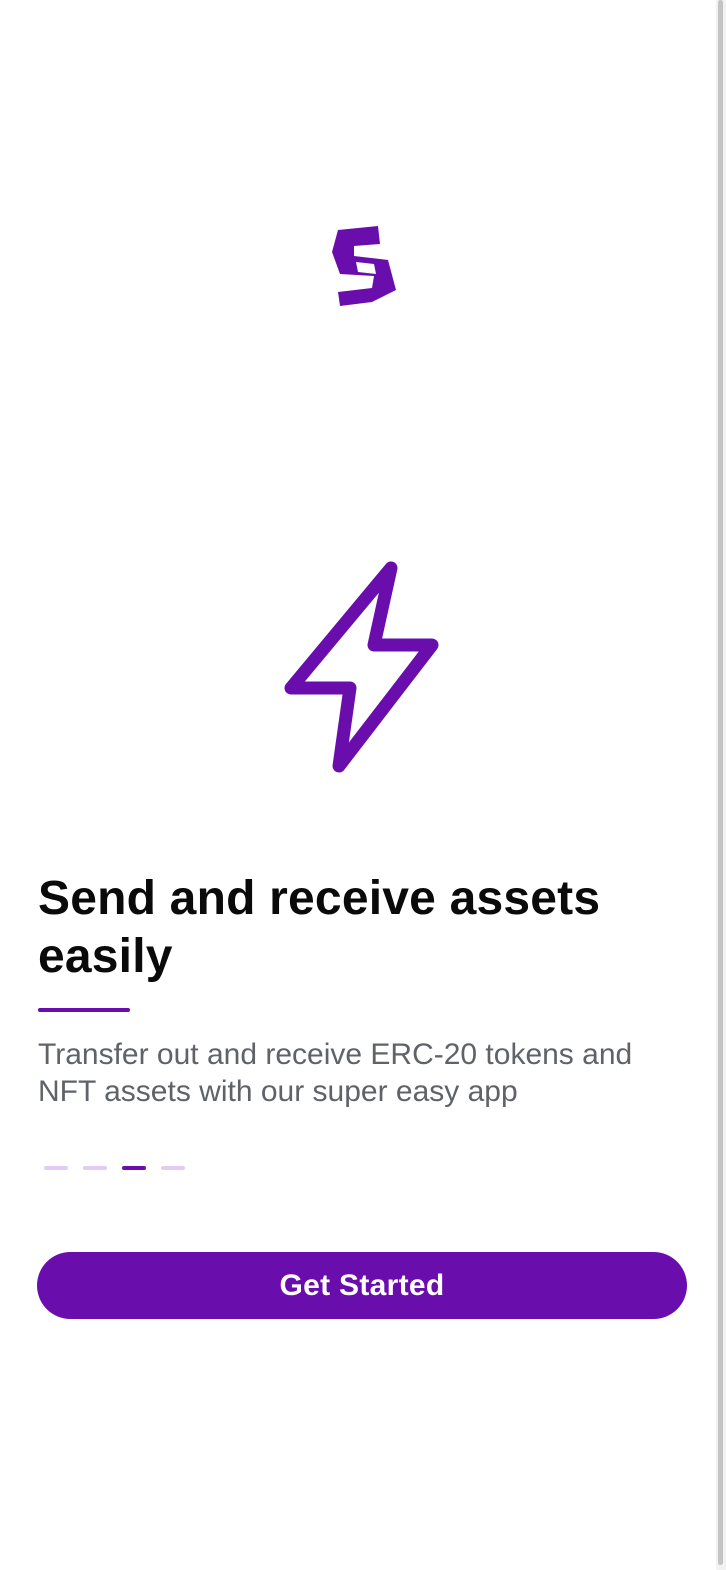  I want to click on scrollbar-thumb, so click(720, 782).